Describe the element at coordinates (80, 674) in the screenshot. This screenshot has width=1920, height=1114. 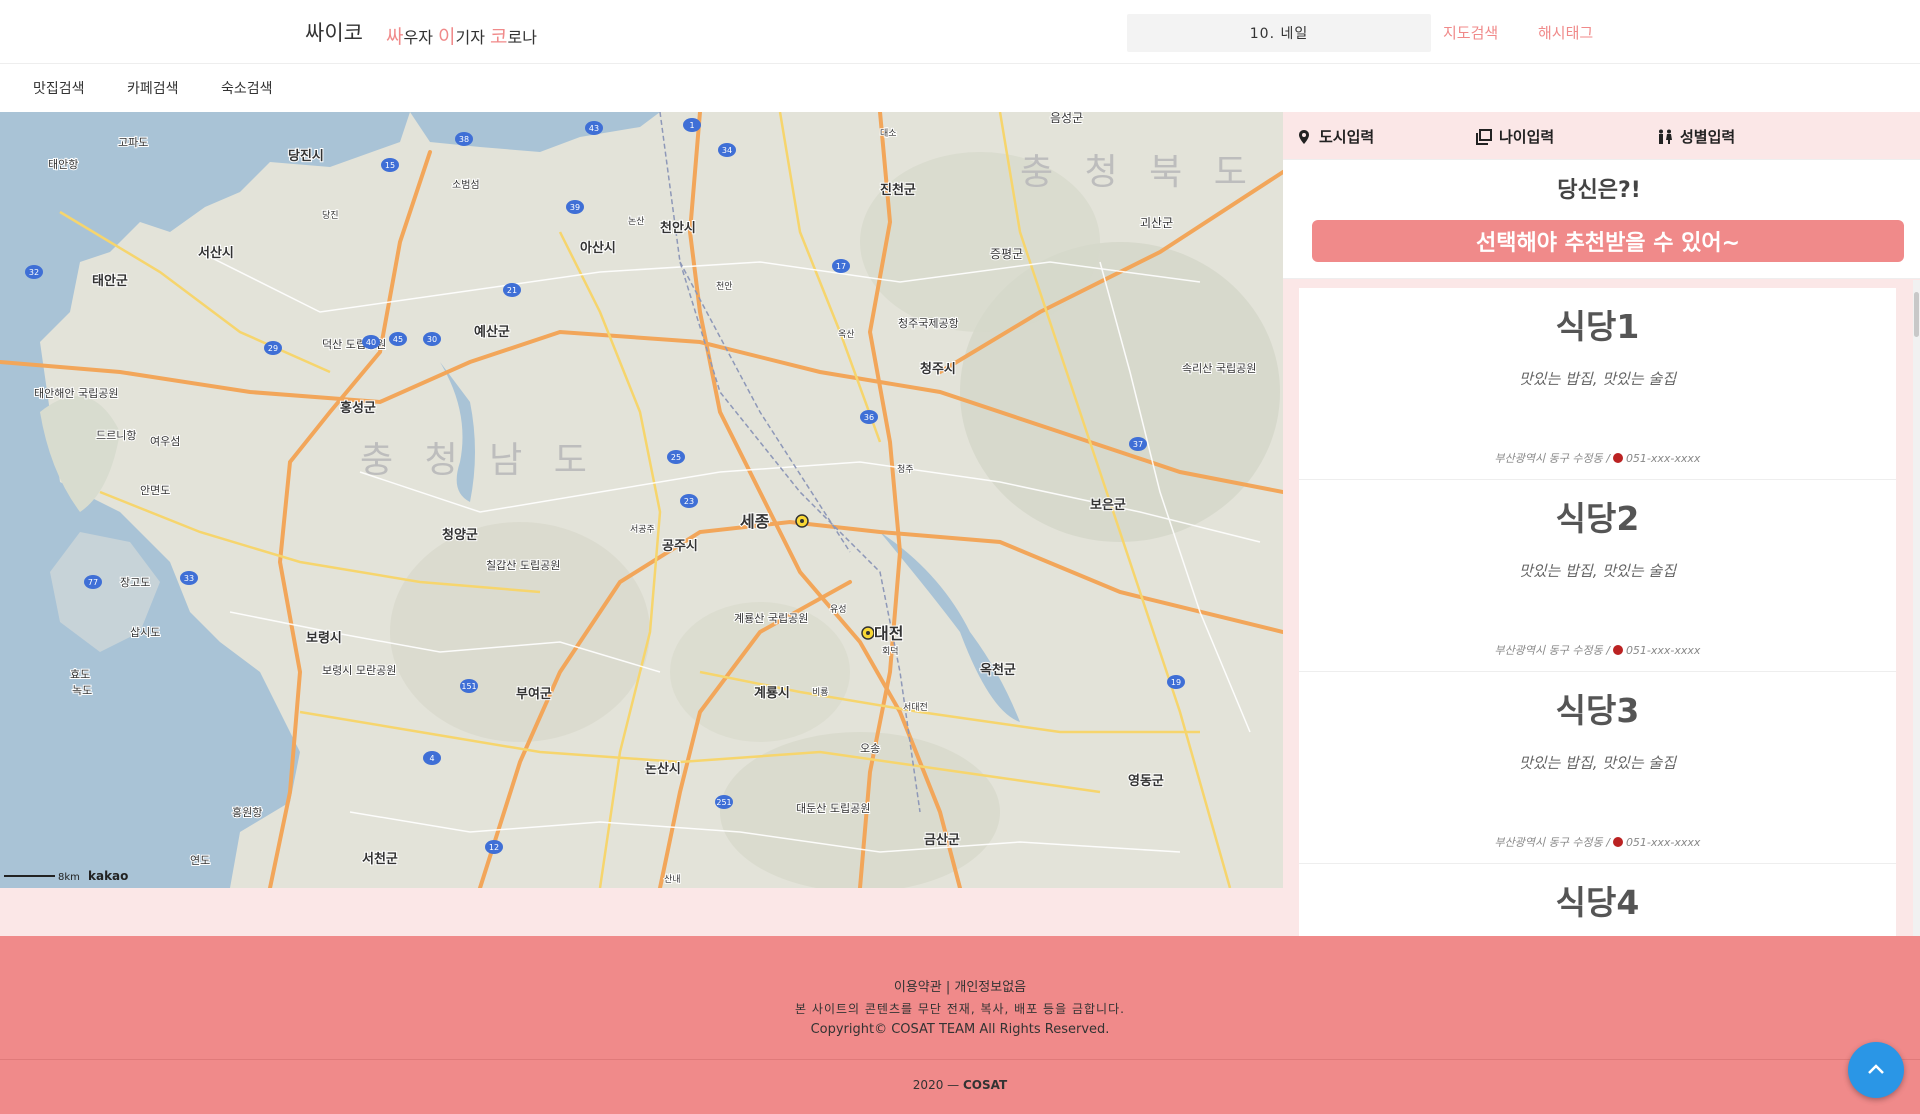
I see `map-place-label: 효도` at that location.